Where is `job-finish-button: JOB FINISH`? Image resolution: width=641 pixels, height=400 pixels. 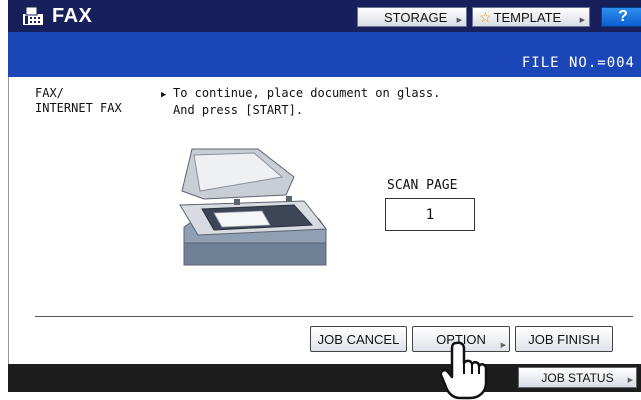 job-finish-button: JOB FINISH is located at coordinates (564, 339).